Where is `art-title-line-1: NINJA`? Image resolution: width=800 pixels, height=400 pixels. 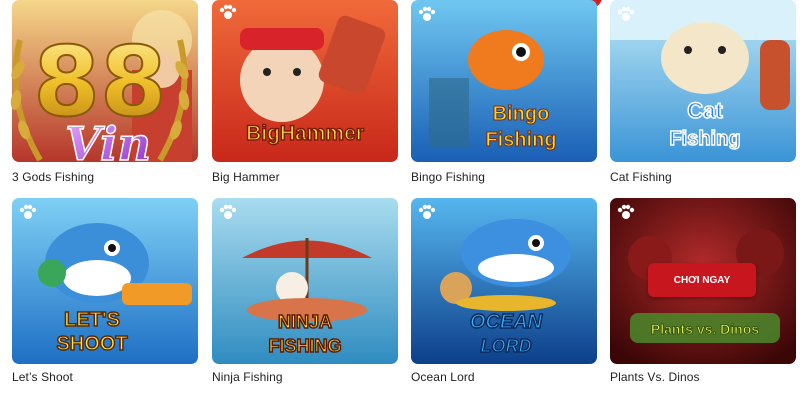 art-title-line-1: NINJA is located at coordinates (305, 322).